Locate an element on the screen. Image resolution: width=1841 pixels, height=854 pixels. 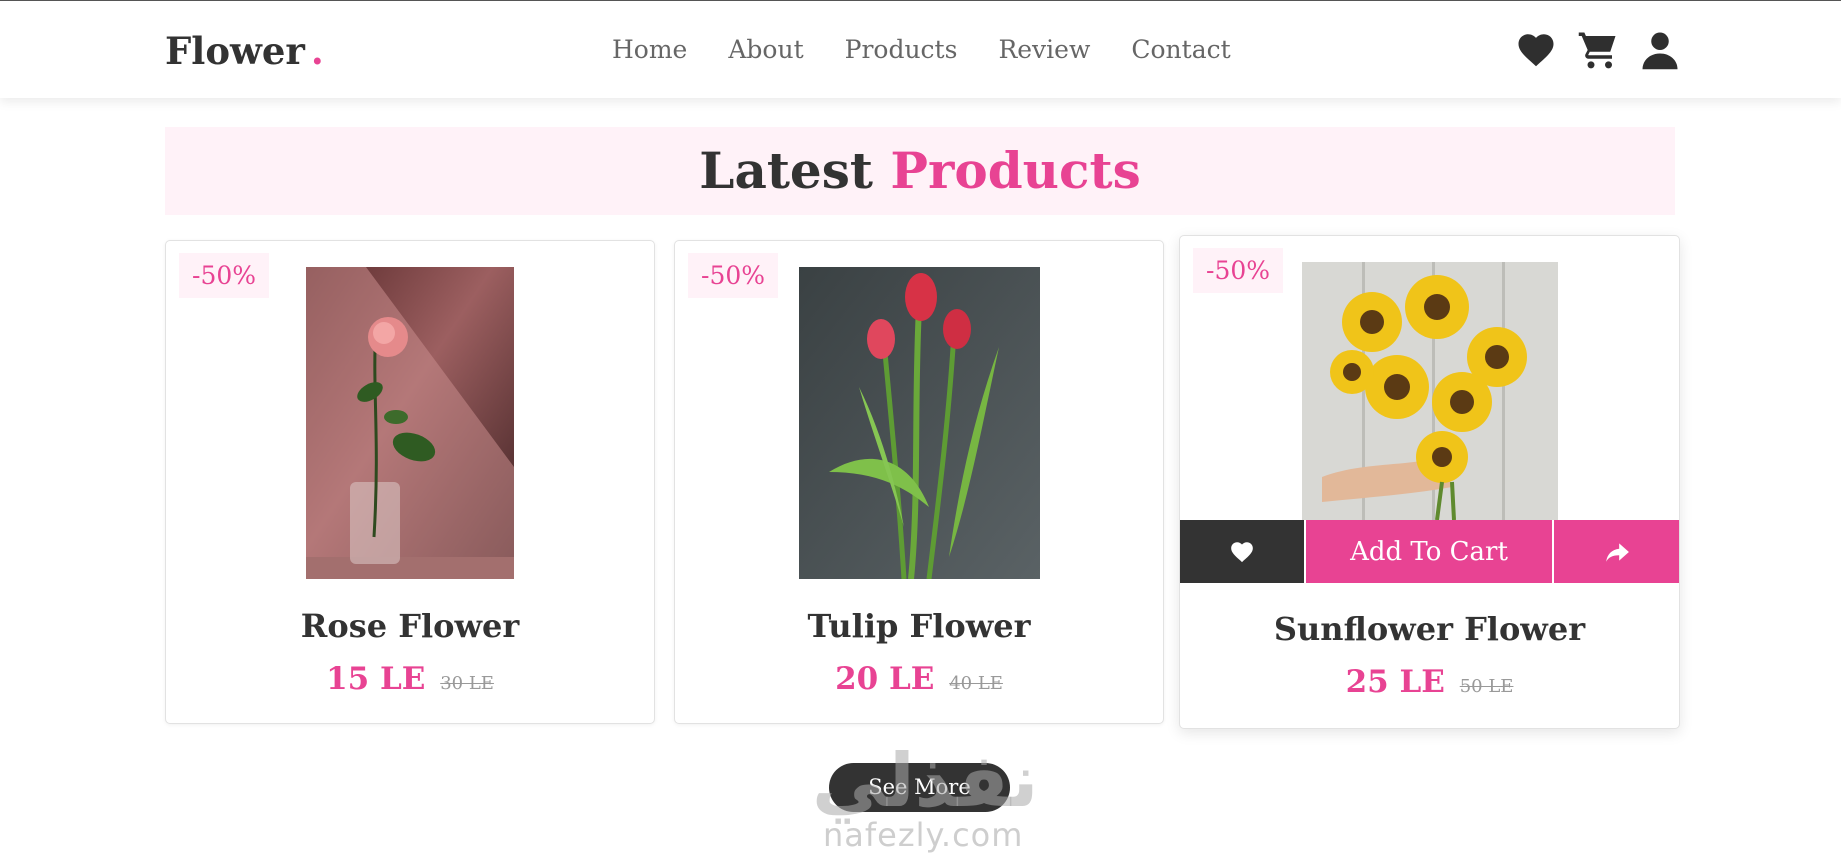
nav-products: Products is located at coordinates (901, 49).